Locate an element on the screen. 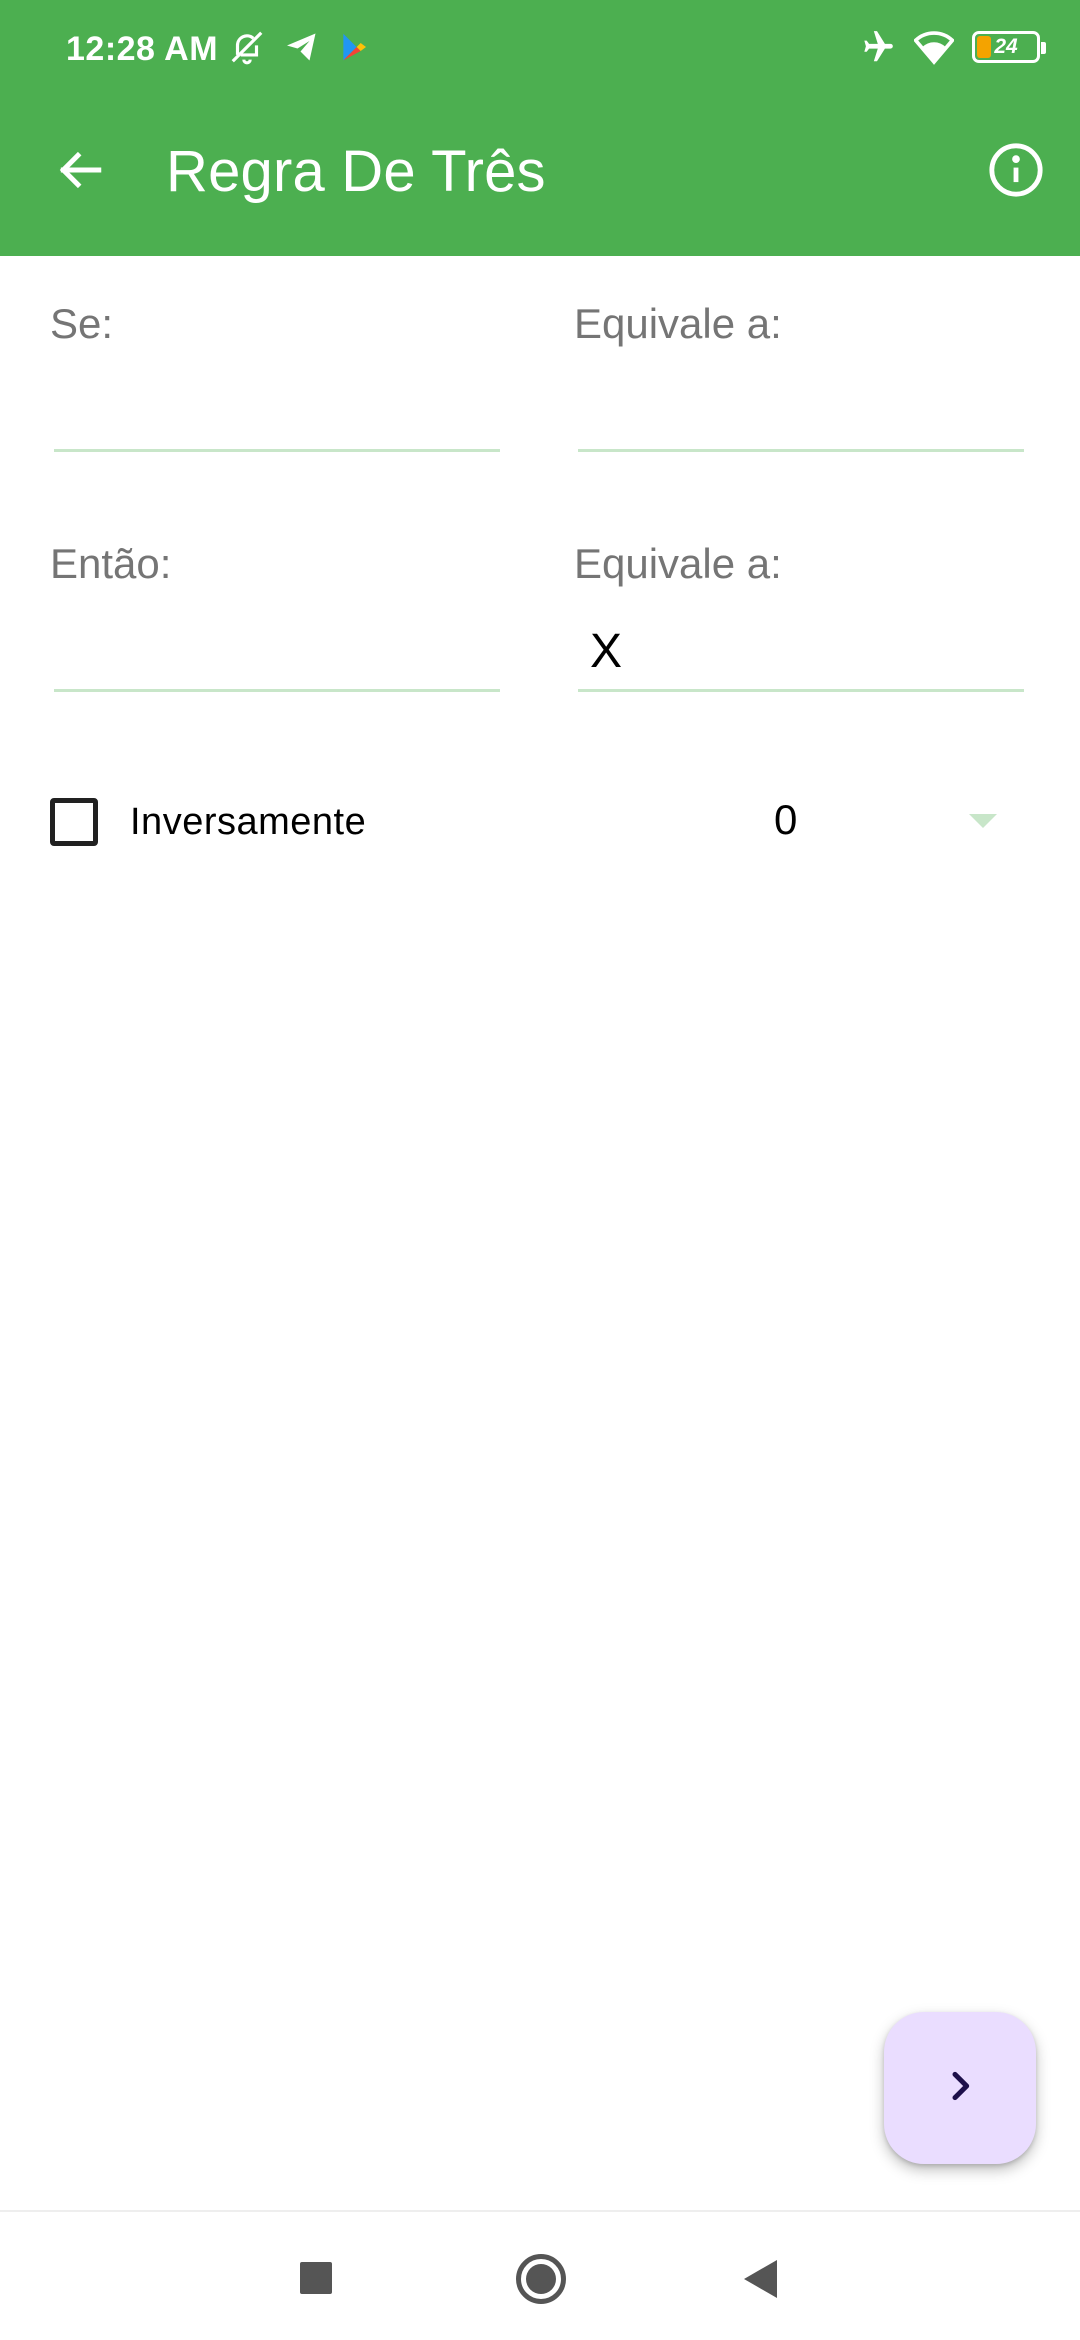 This screenshot has height=2340, width=1080. back-triangle-icon is located at coordinates (760, 2279).